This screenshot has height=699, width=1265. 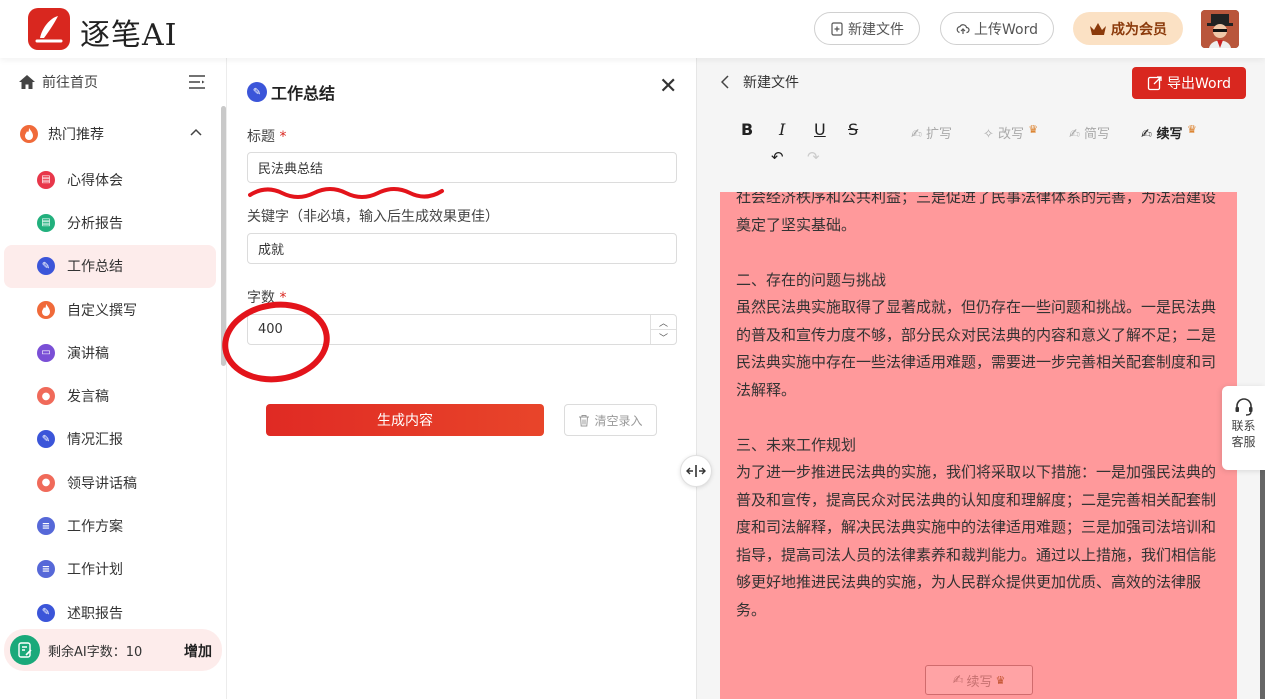 What do you see at coordinates (88, 397) in the screenshot?
I see `sidebar-item-label: 发言稿` at bounding box center [88, 397].